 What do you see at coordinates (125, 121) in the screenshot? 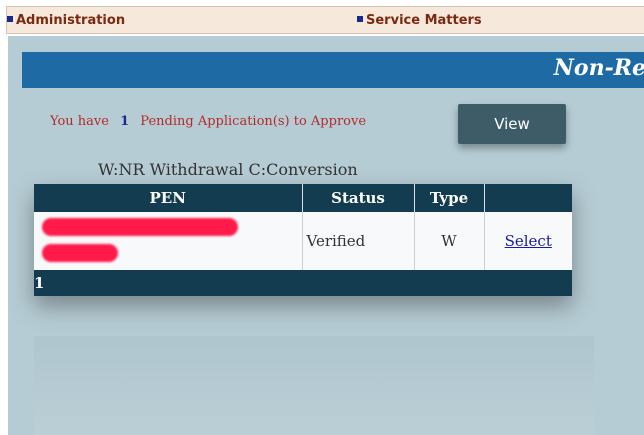
I see `pending-count: 1` at bounding box center [125, 121].